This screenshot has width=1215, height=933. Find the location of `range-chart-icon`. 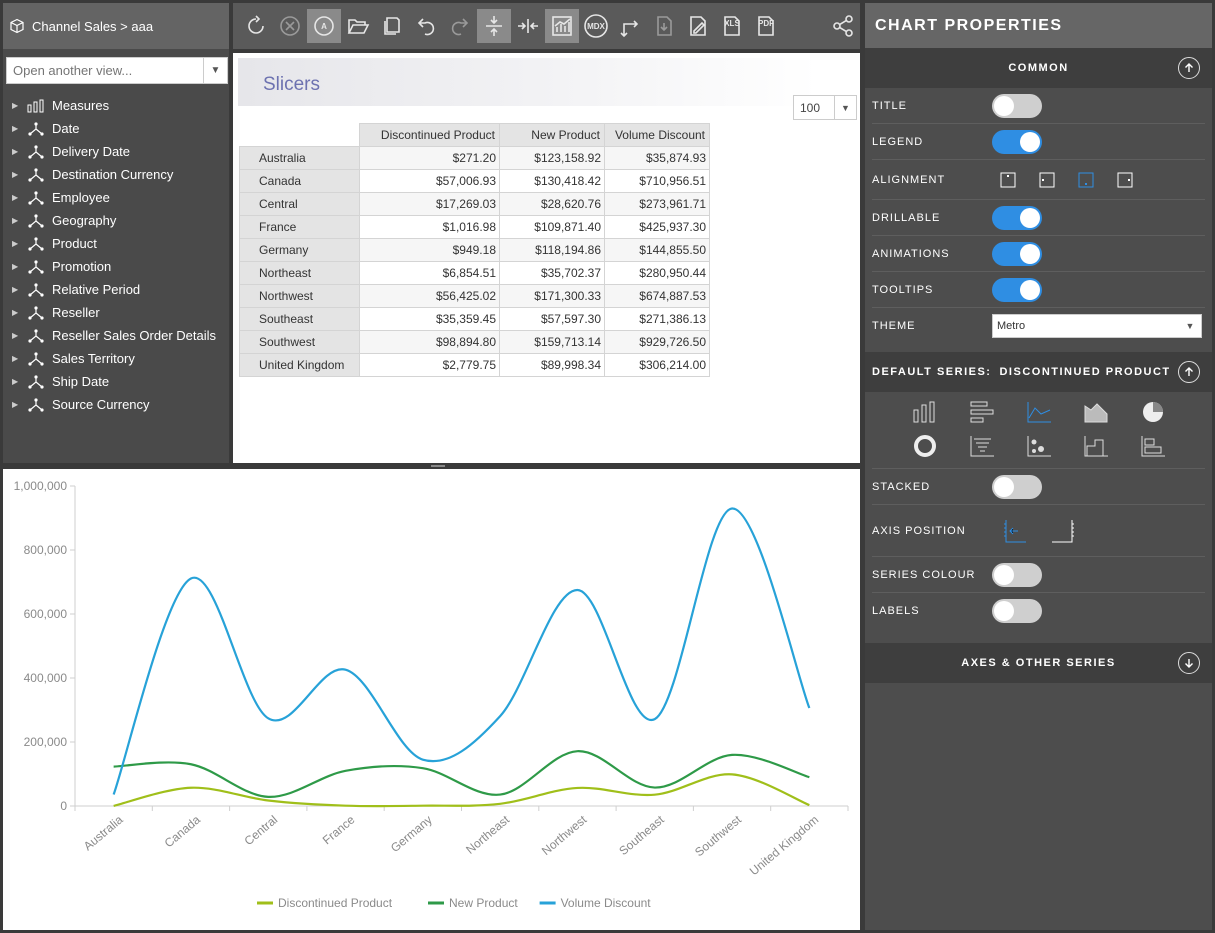

range-chart-icon is located at coordinates (1152, 446).